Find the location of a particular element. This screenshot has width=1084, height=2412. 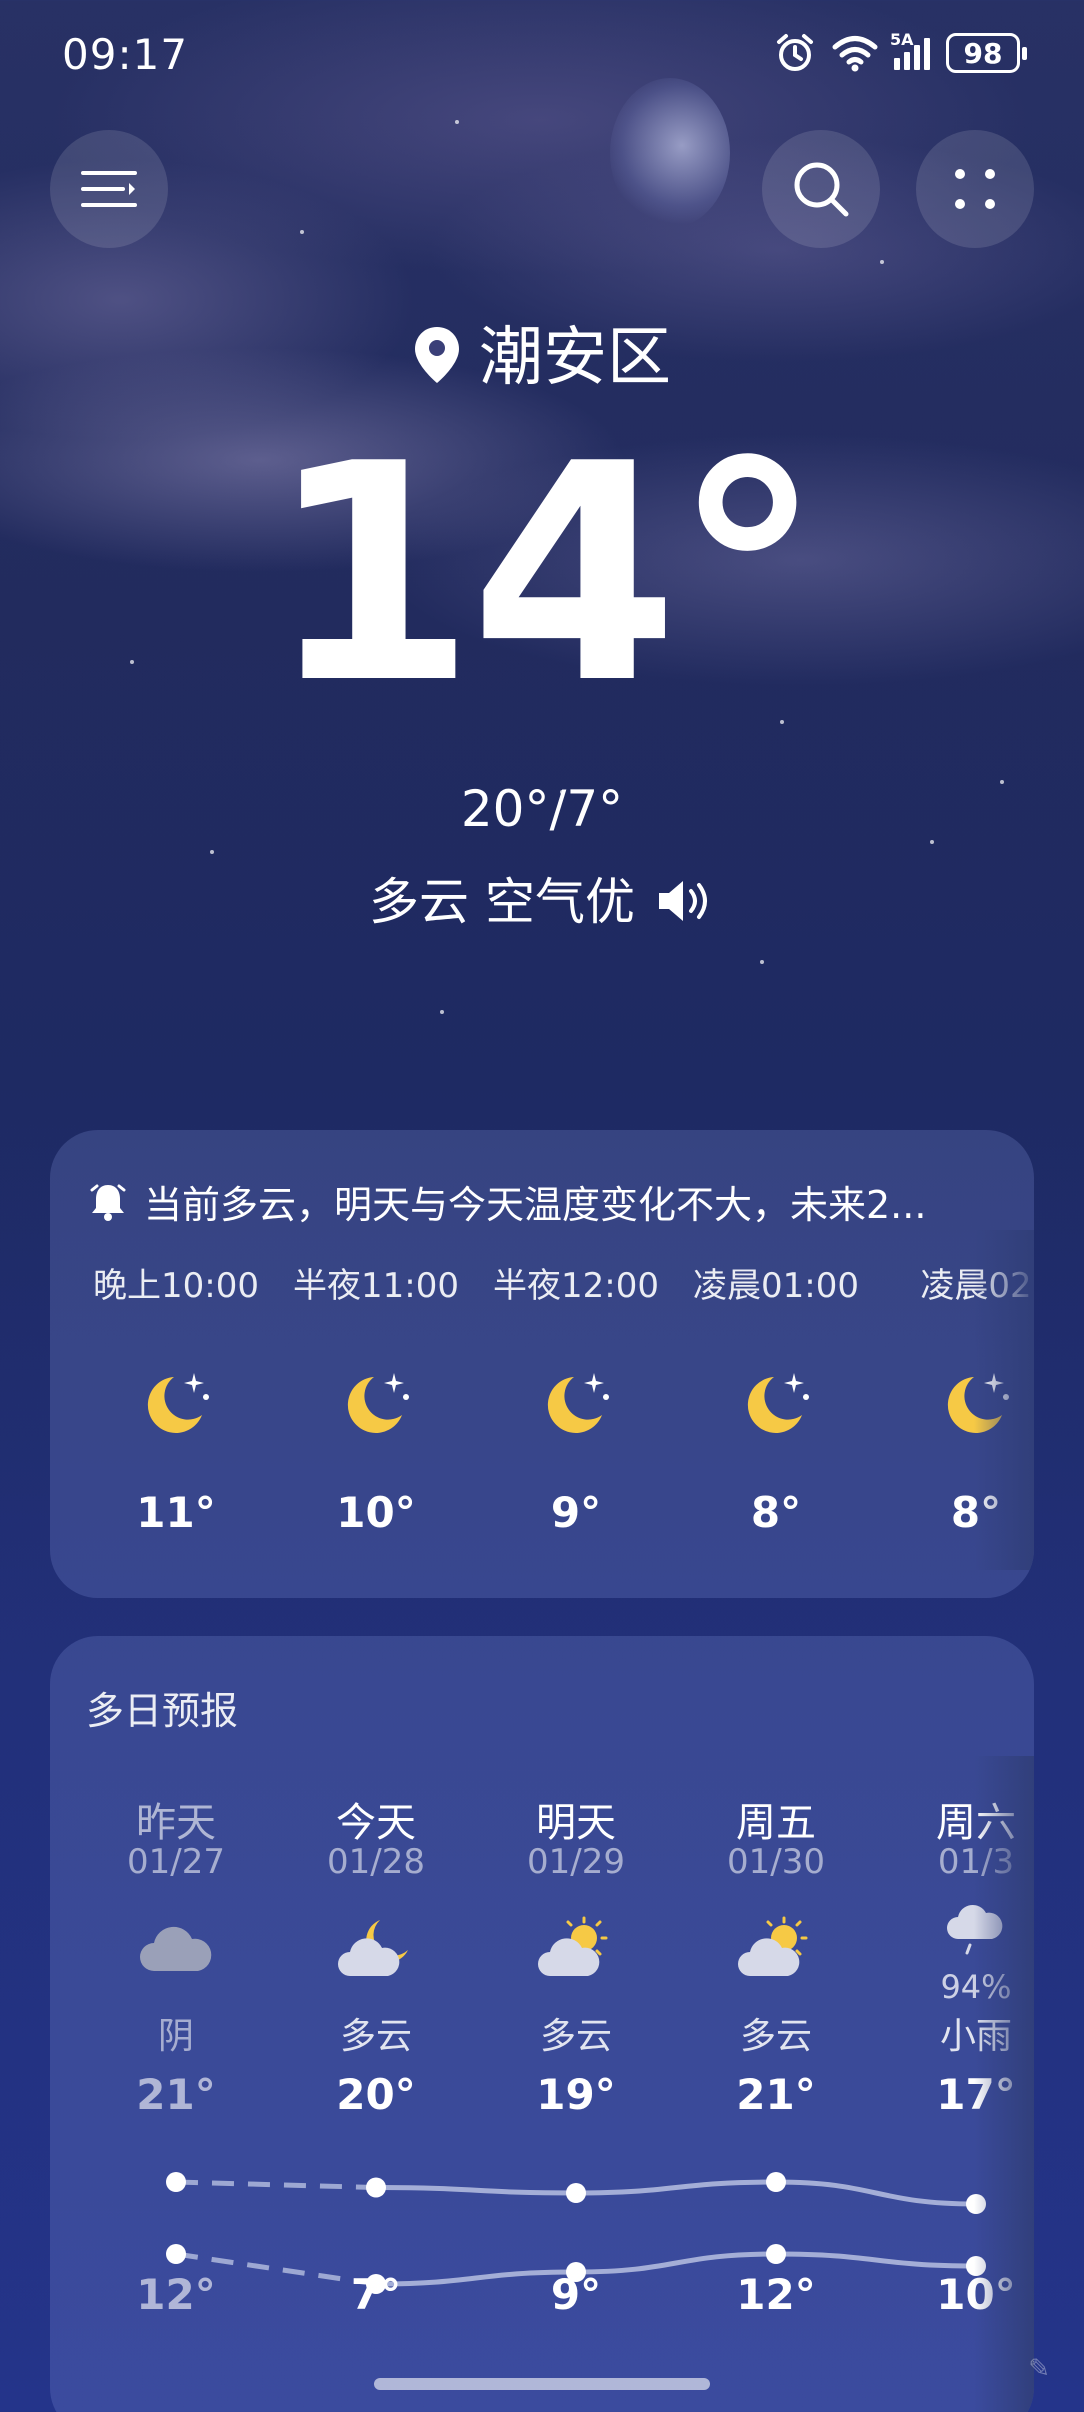

cellular-signal-icon: 5A is located at coordinates (910, 50).